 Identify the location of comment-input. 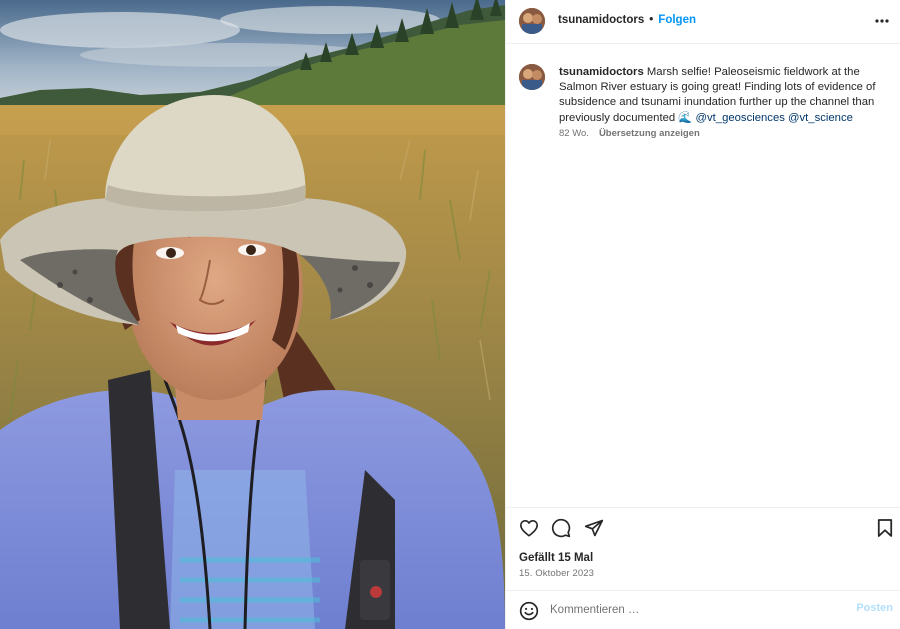
(695, 610).